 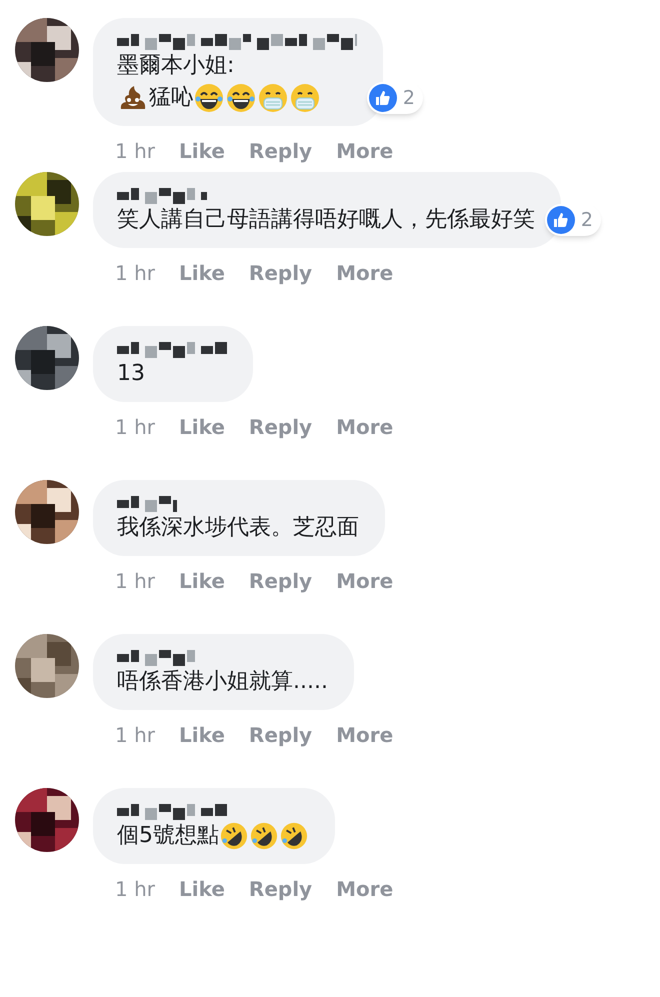 What do you see at coordinates (168, 836) in the screenshot?
I see `comment-text: 個5號想點` at bounding box center [168, 836].